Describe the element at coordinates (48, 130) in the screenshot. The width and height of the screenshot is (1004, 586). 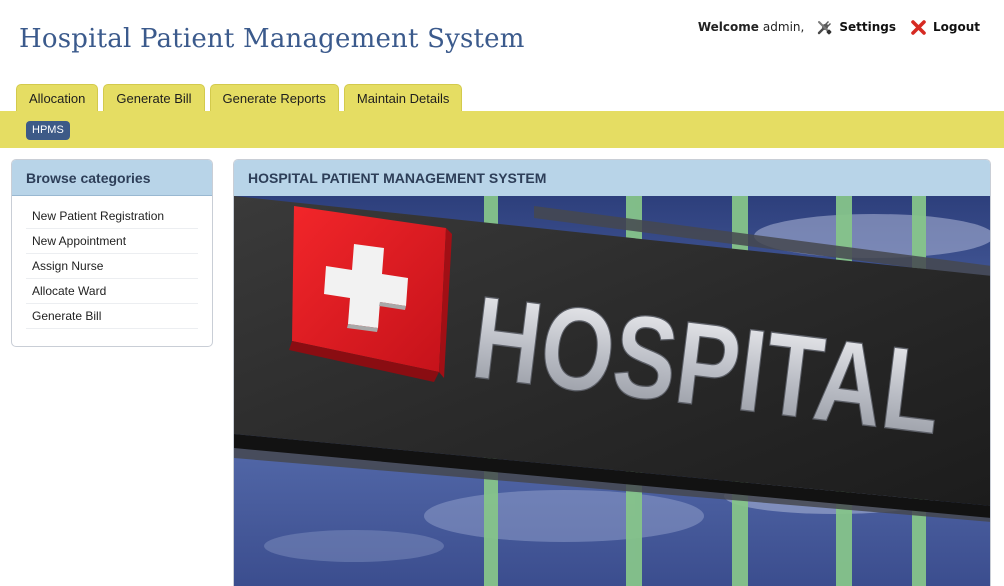
I see `hpms-home-chip: HPMS` at that location.